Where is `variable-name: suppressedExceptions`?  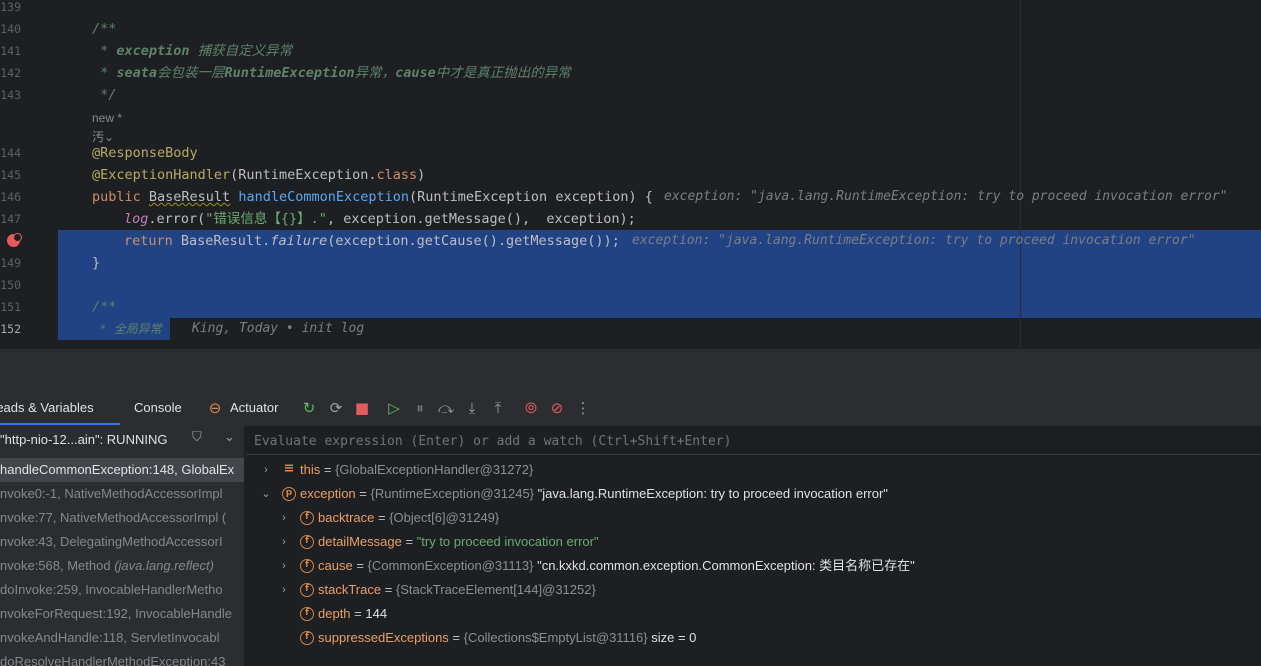 variable-name: suppressedExceptions is located at coordinates (383, 637).